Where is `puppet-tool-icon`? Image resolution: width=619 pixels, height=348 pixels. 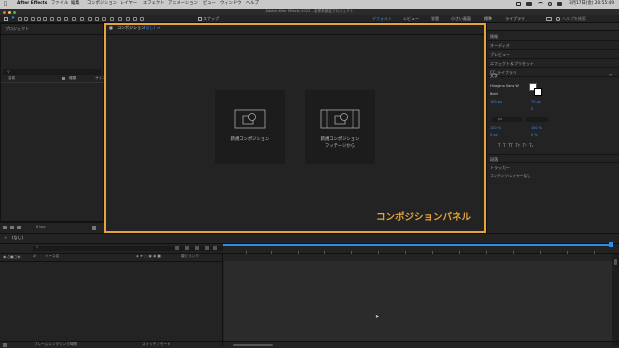 puppet-tool-icon is located at coordinates (120, 18).